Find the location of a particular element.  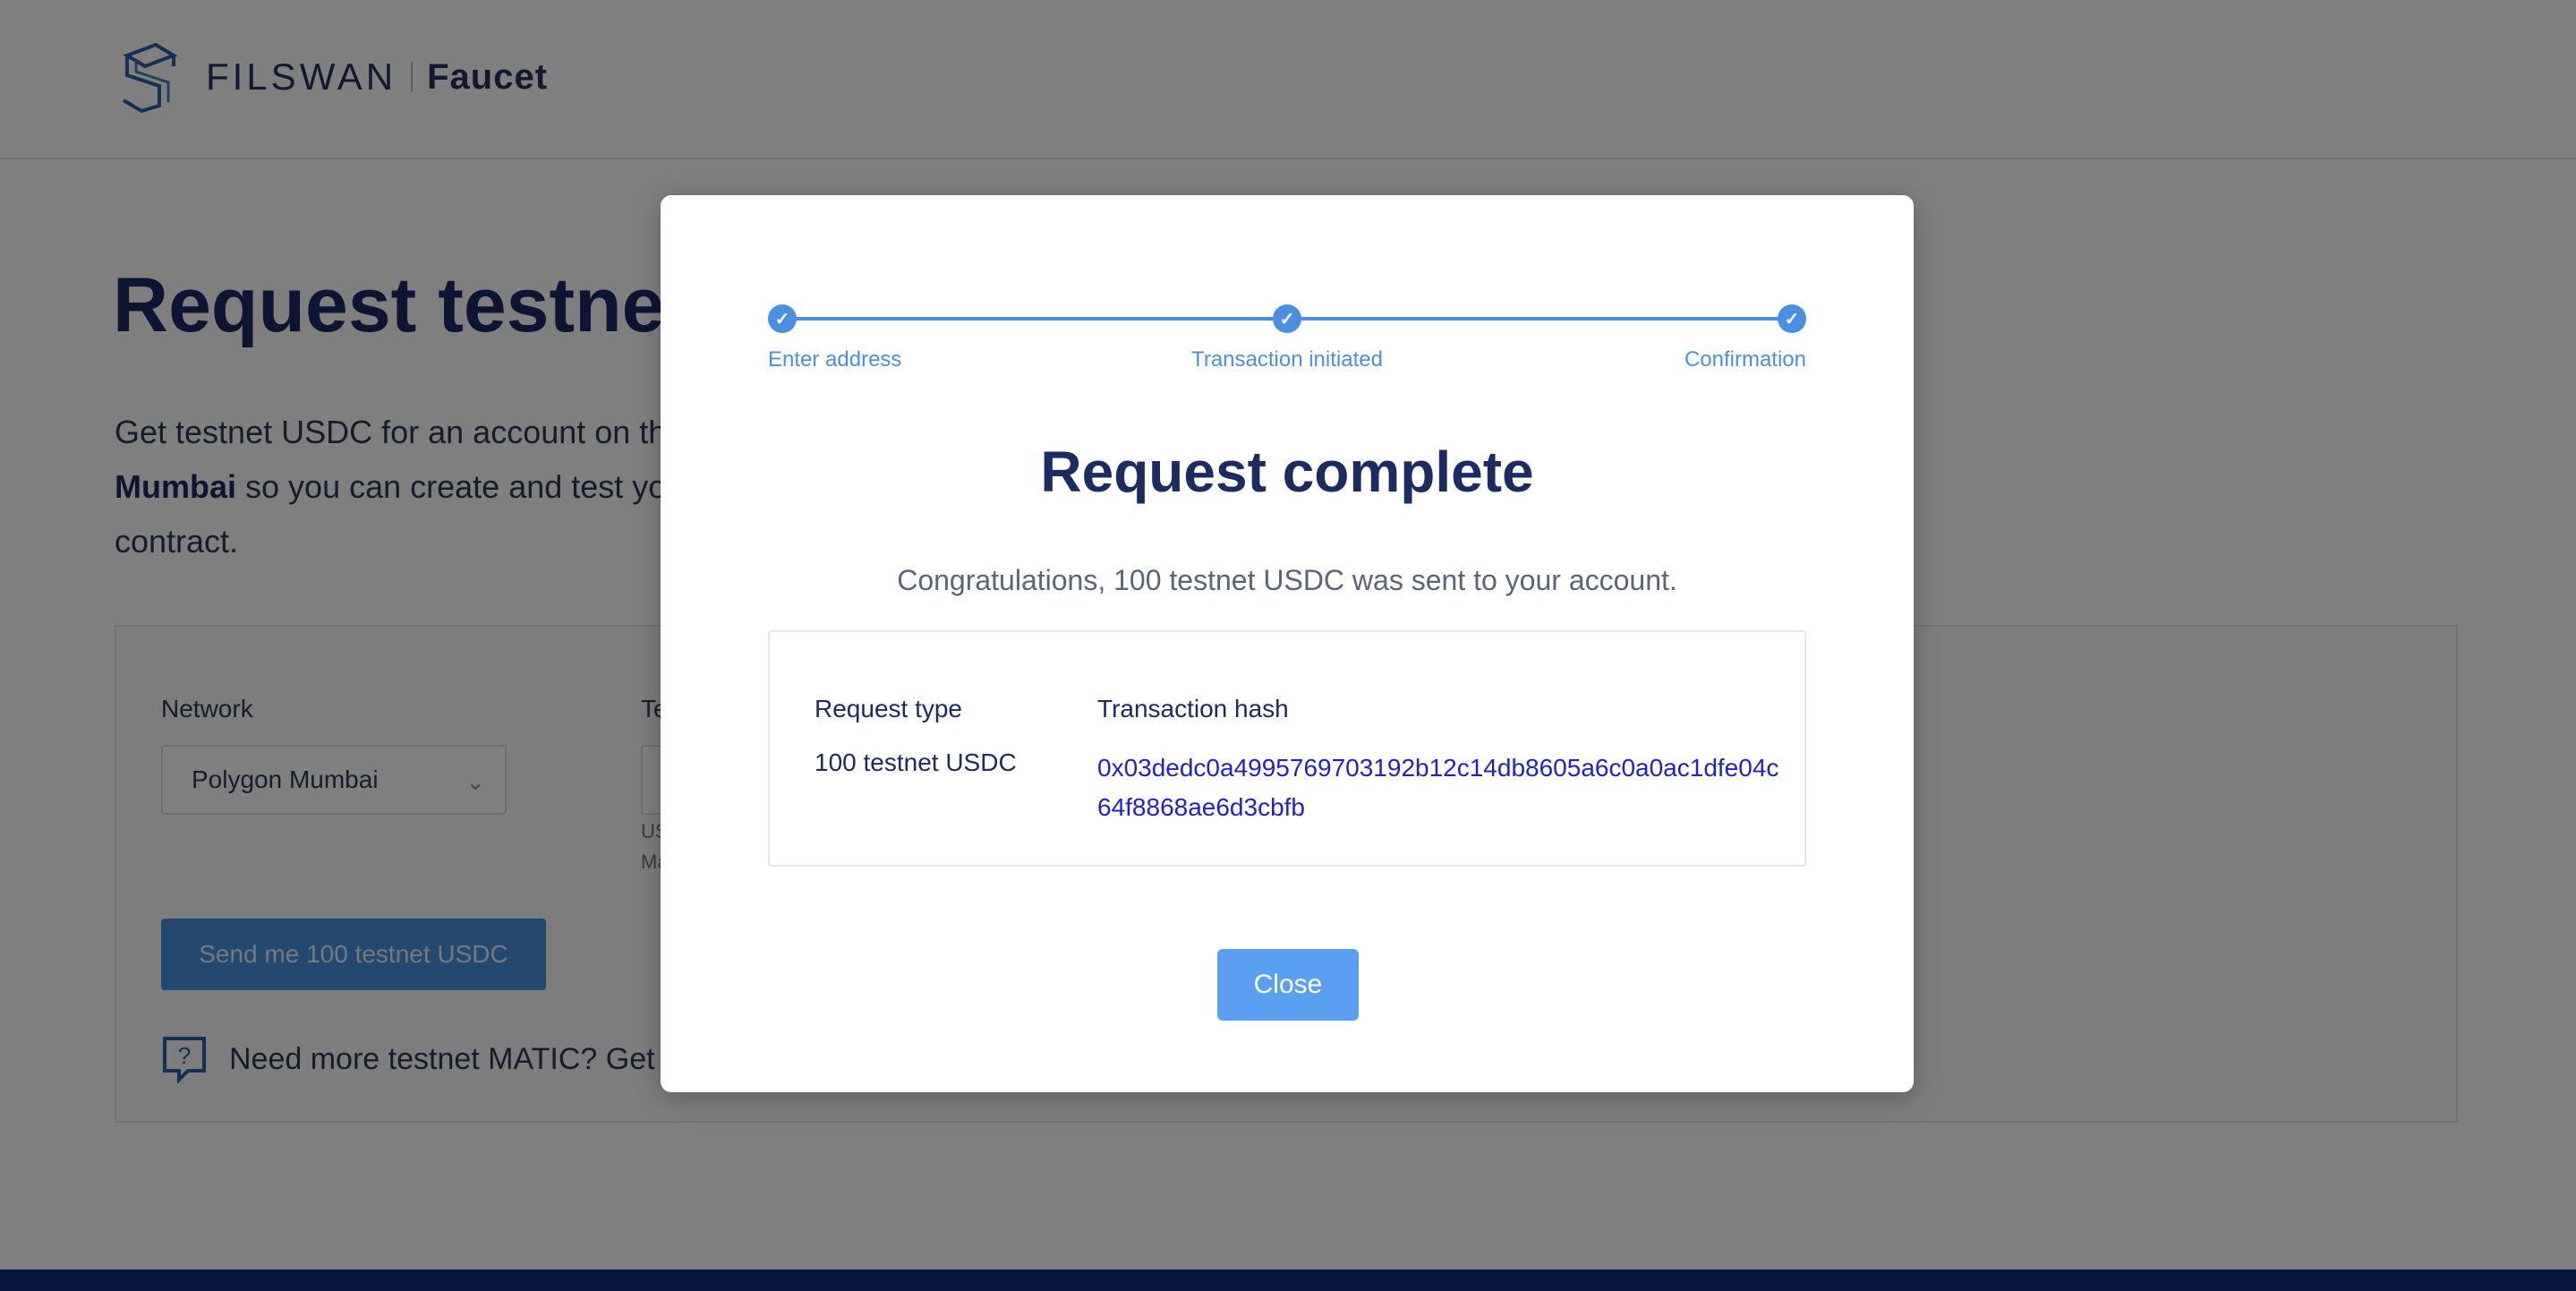

step-1-label: Enter address is located at coordinates (835, 360).